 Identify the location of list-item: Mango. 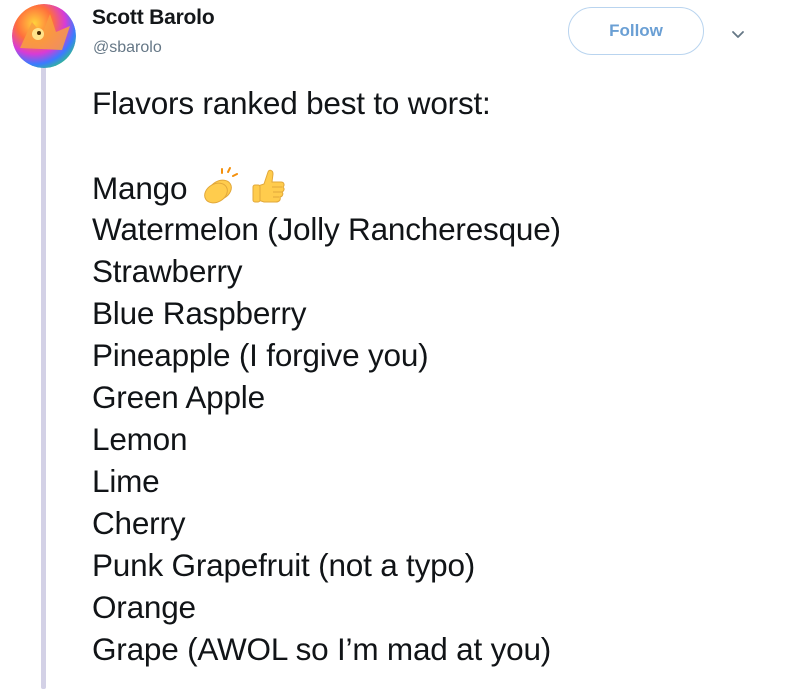
(437, 187).